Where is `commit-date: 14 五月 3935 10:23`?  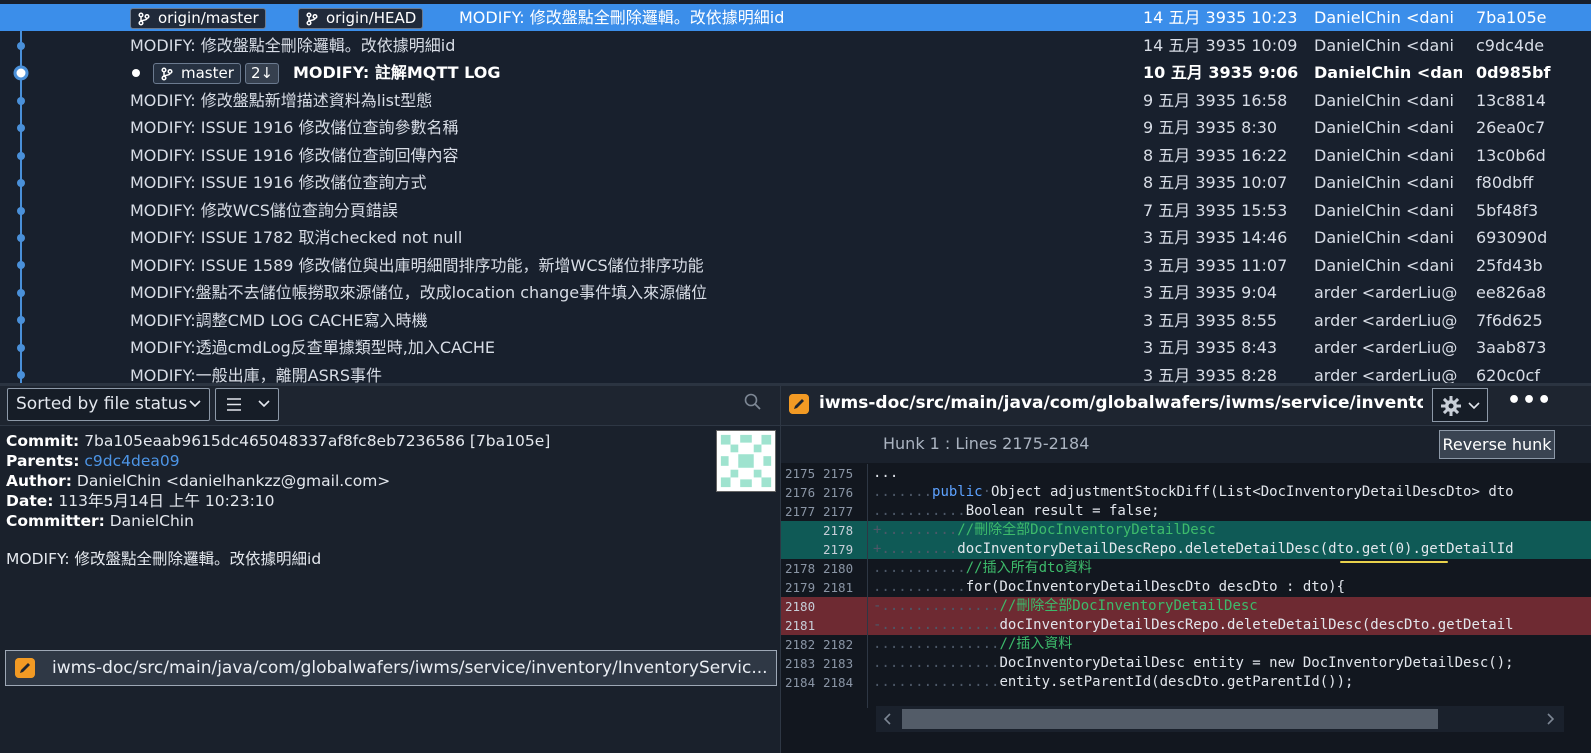 commit-date: 14 五月 3935 10:23 is located at coordinates (1220, 17).